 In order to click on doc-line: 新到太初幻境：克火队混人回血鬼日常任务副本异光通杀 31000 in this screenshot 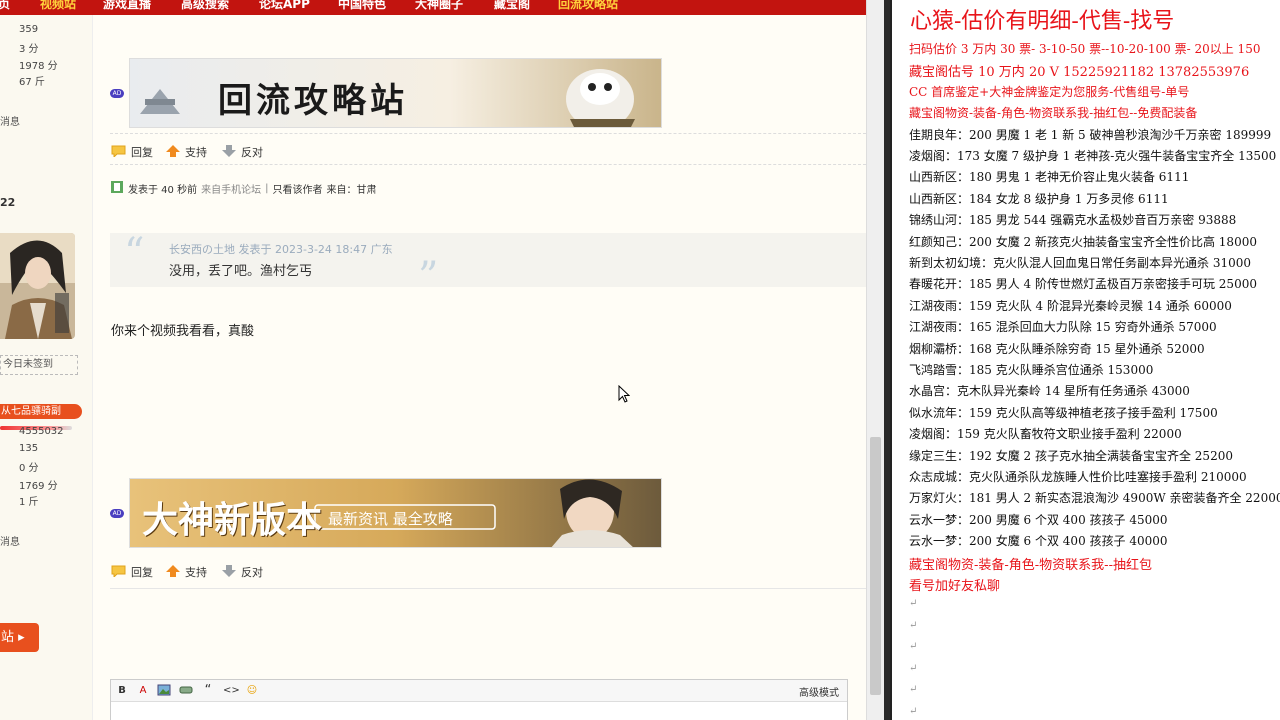, I will do `click(1080, 263)`.